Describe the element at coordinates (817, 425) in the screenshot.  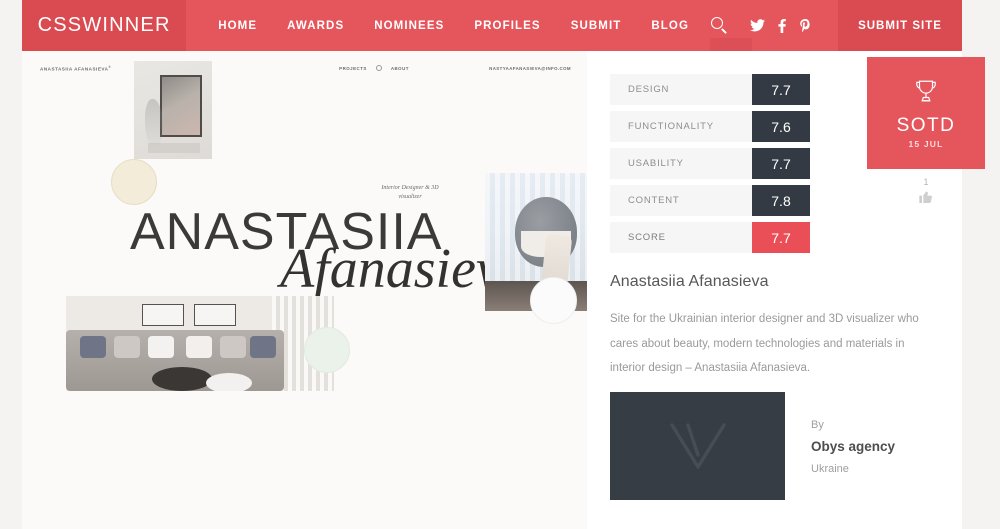
I see `agency-by-label: By` at that location.